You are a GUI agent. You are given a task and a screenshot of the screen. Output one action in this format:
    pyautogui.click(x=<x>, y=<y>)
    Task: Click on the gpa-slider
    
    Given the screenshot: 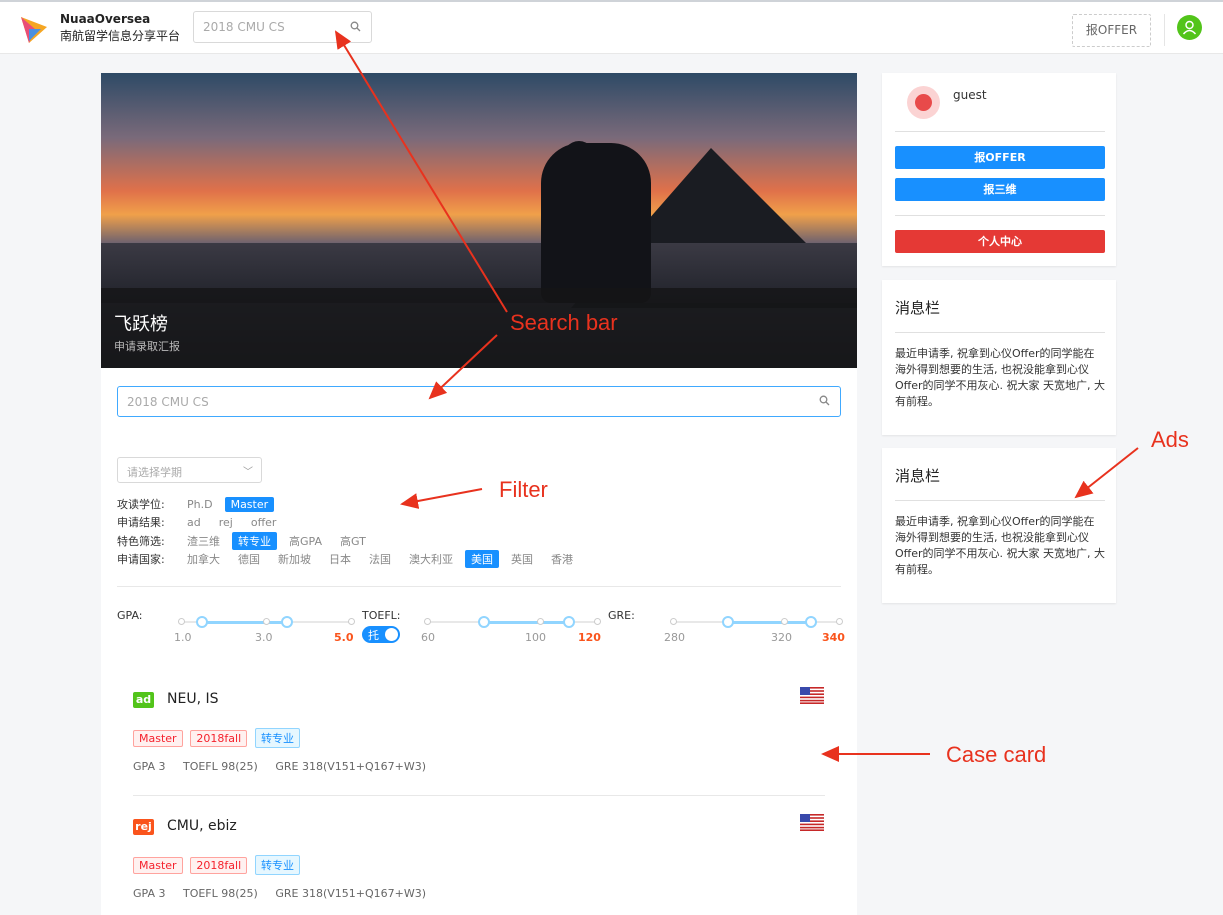 What is the action you would take?
    pyautogui.click(x=266, y=623)
    